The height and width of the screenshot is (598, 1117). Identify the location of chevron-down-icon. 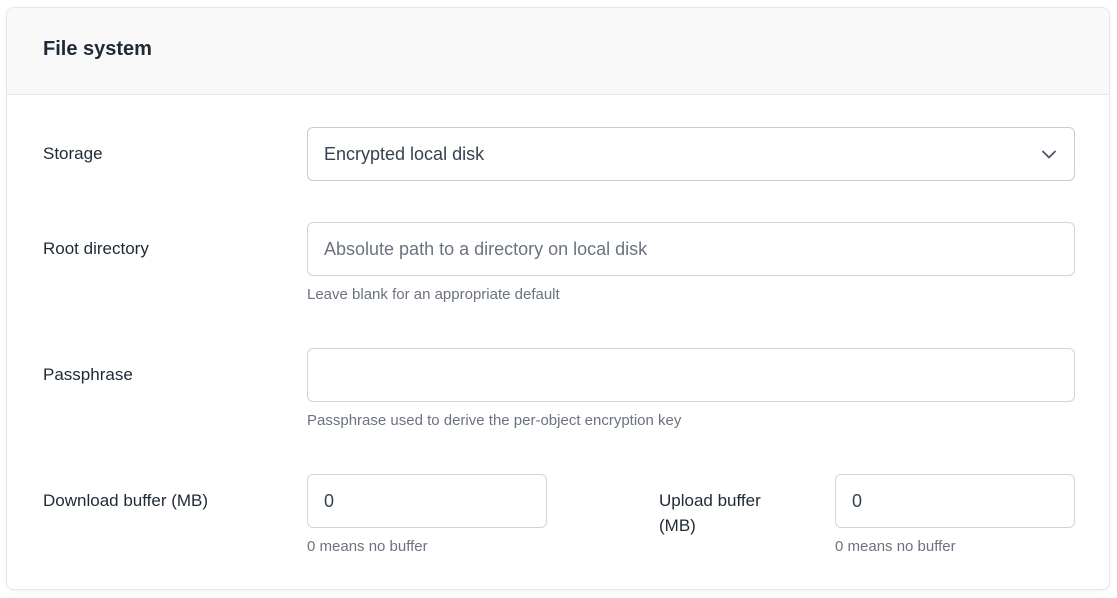
(1049, 154).